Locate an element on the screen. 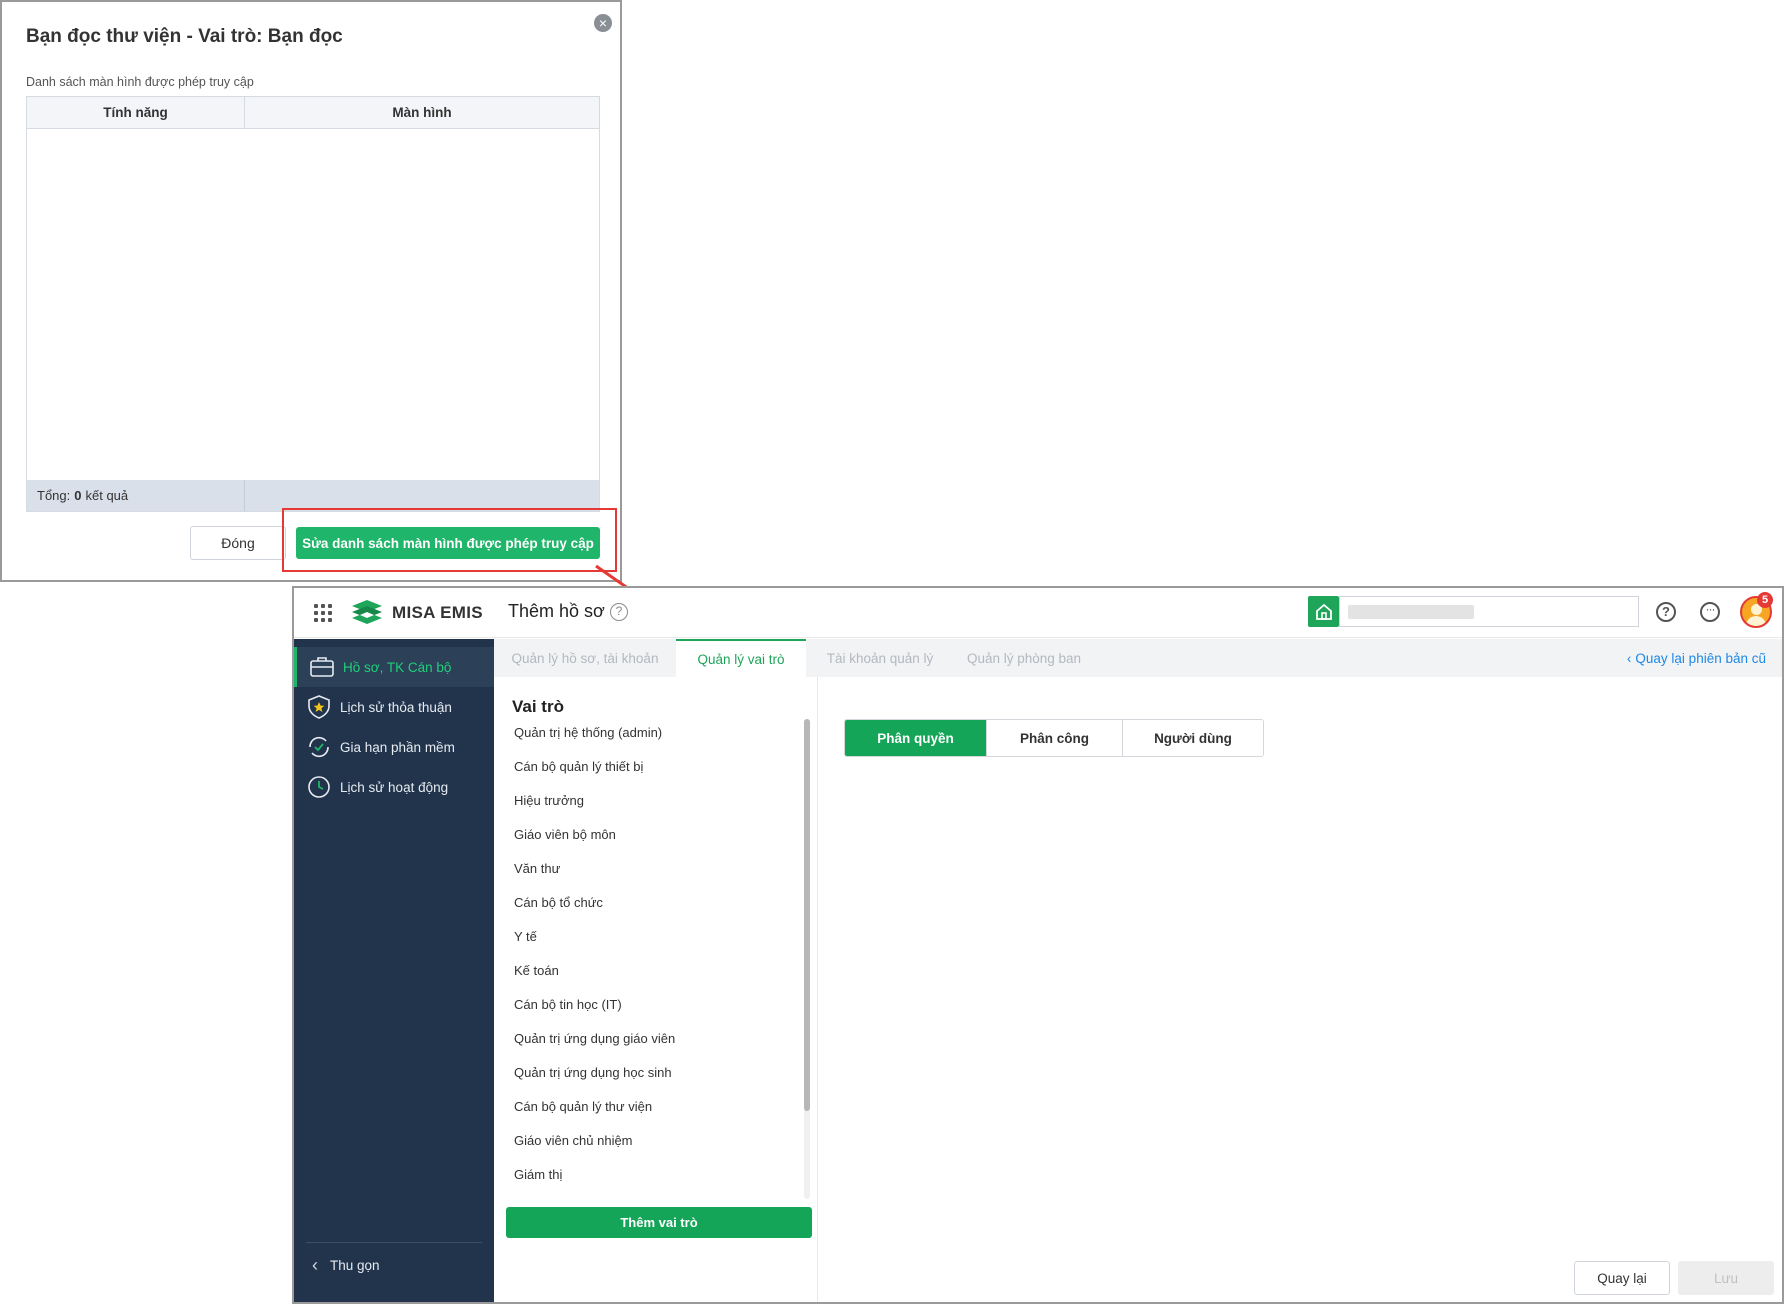  collapse-sidebar-button: ‹ Thu gọn is located at coordinates (346, 1265).